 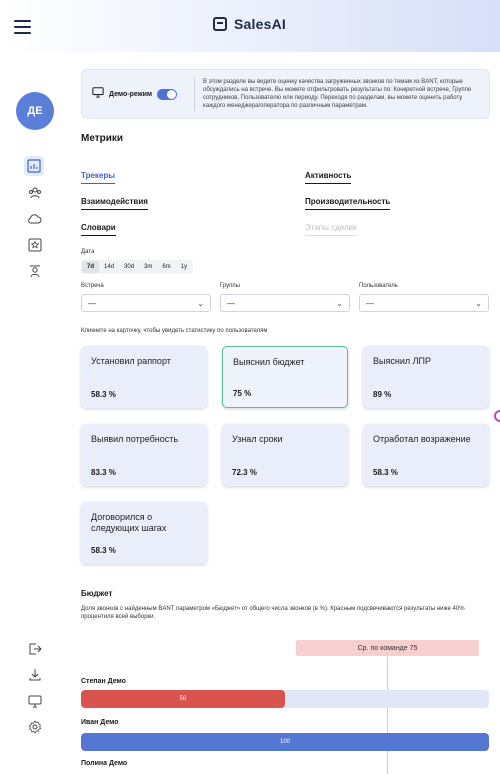 What do you see at coordinates (34, 413) in the screenshot?
I see `sidebar: ДЕ` at bounding box center [34, 413].